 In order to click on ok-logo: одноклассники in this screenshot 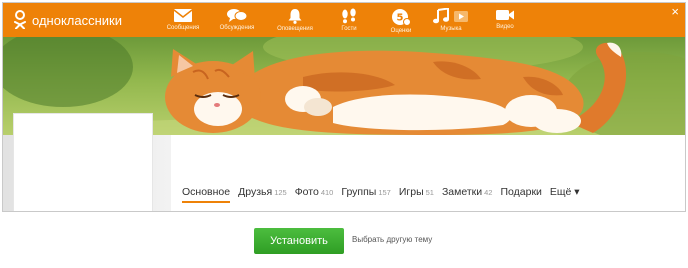, I will do `click(67, 20)`.